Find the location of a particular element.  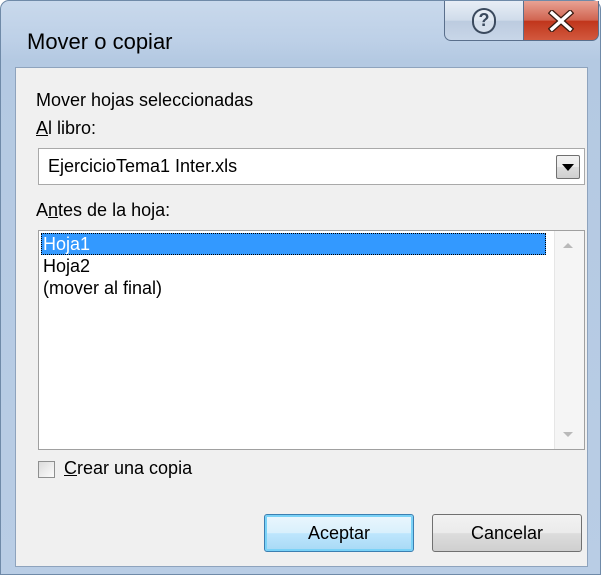

sheet-list-item: Hoja1 is located at coordinates (293, 244).